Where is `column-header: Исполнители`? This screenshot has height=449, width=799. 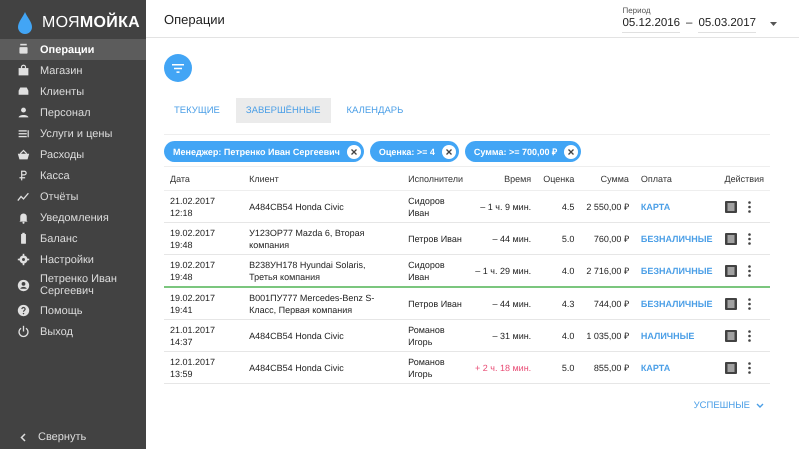 column-header: Исполнители is located at coordinates (436, 179).